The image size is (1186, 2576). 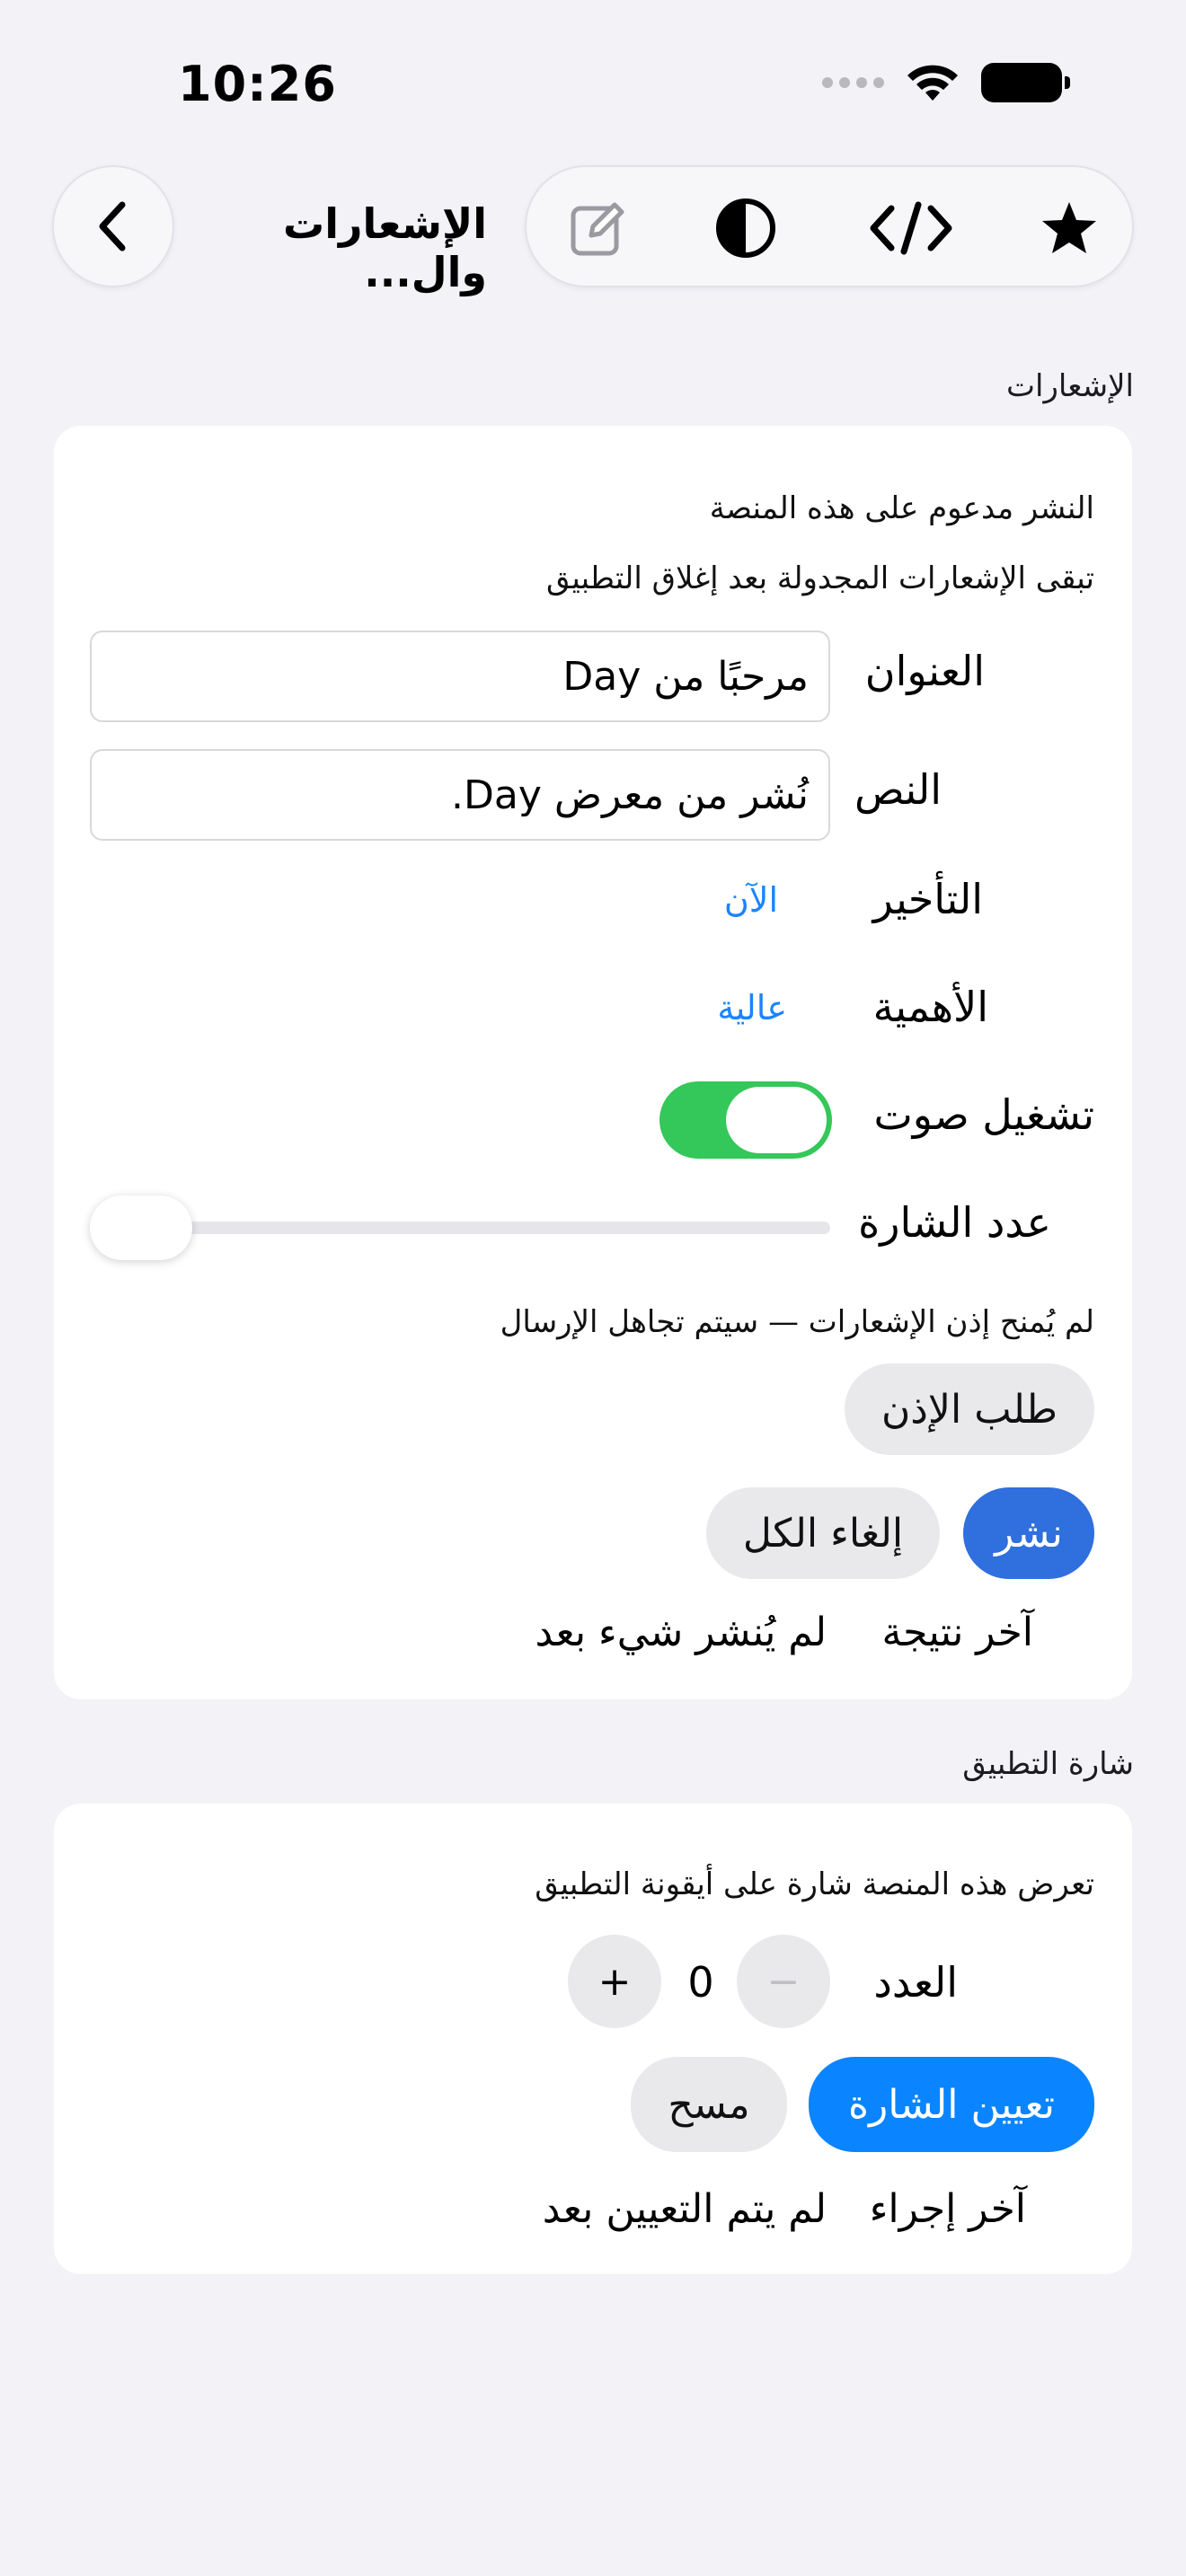 I want to click on signal-dots-icon, so click(x=853, y=82).